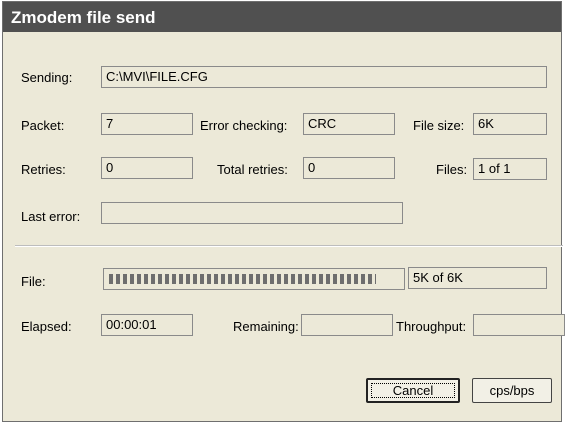 This screenshot has width=574, height=423. What do you see at coordinates (477, 278) in the screenshot?
I see `file-progress-status: 5K of 6K` at bounding box center [477, 278].